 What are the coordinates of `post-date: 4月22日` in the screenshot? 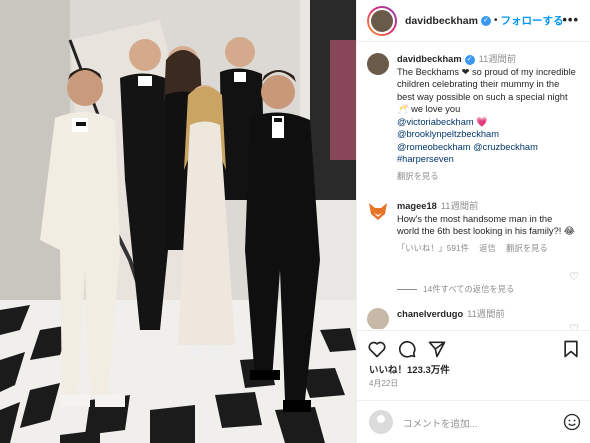 It's located at (383, 383).